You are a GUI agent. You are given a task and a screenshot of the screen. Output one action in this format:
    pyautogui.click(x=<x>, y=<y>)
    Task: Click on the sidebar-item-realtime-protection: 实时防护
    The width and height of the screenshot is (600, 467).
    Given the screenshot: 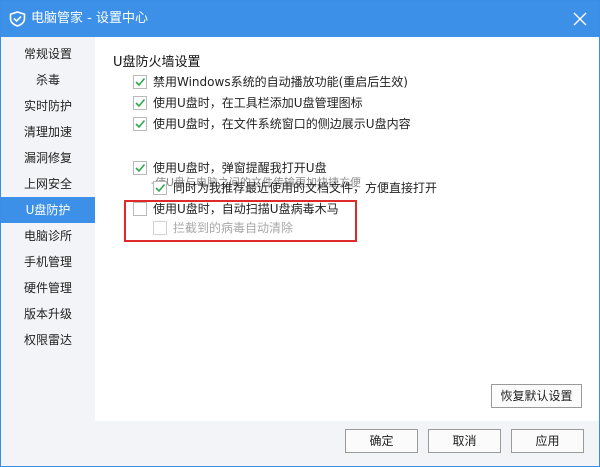 What is the action you would take?
    pyautogui.click(x=48, y=106)
    